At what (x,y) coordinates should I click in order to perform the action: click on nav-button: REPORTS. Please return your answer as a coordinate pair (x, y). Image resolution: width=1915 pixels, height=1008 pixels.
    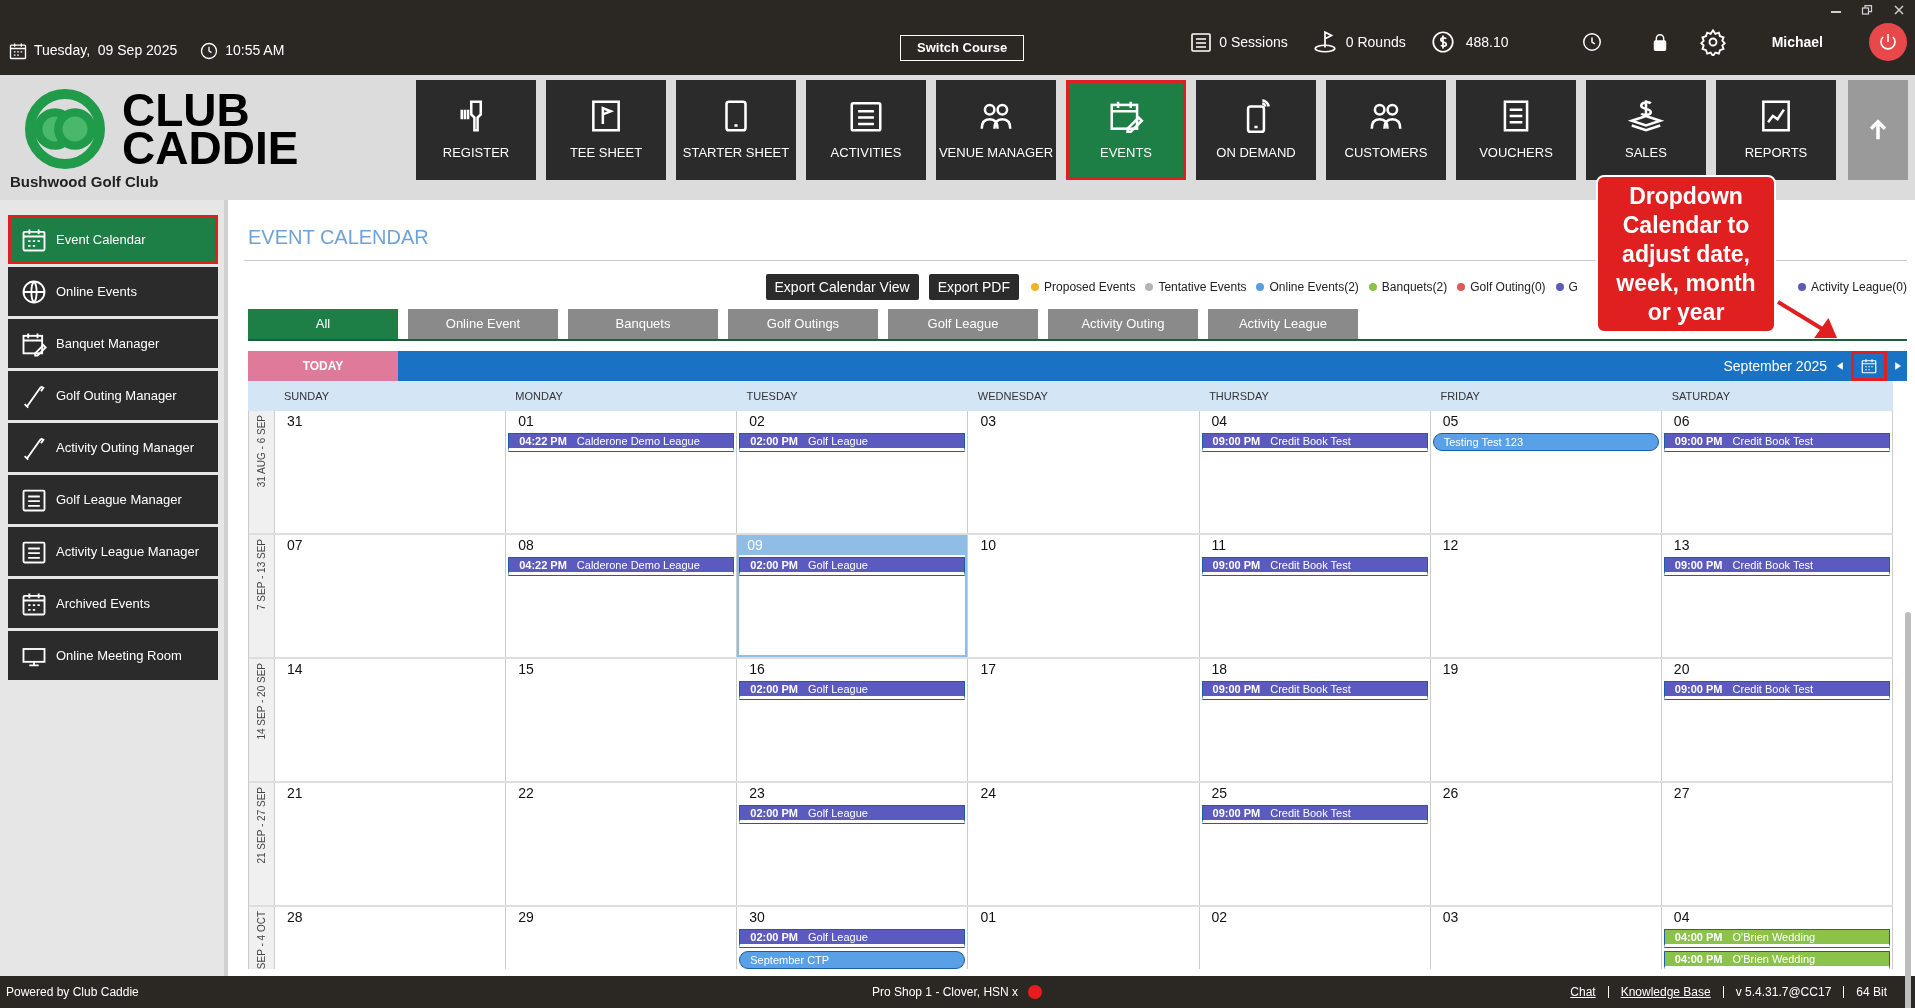
    Looking at the image, I should click on (1776, 130).